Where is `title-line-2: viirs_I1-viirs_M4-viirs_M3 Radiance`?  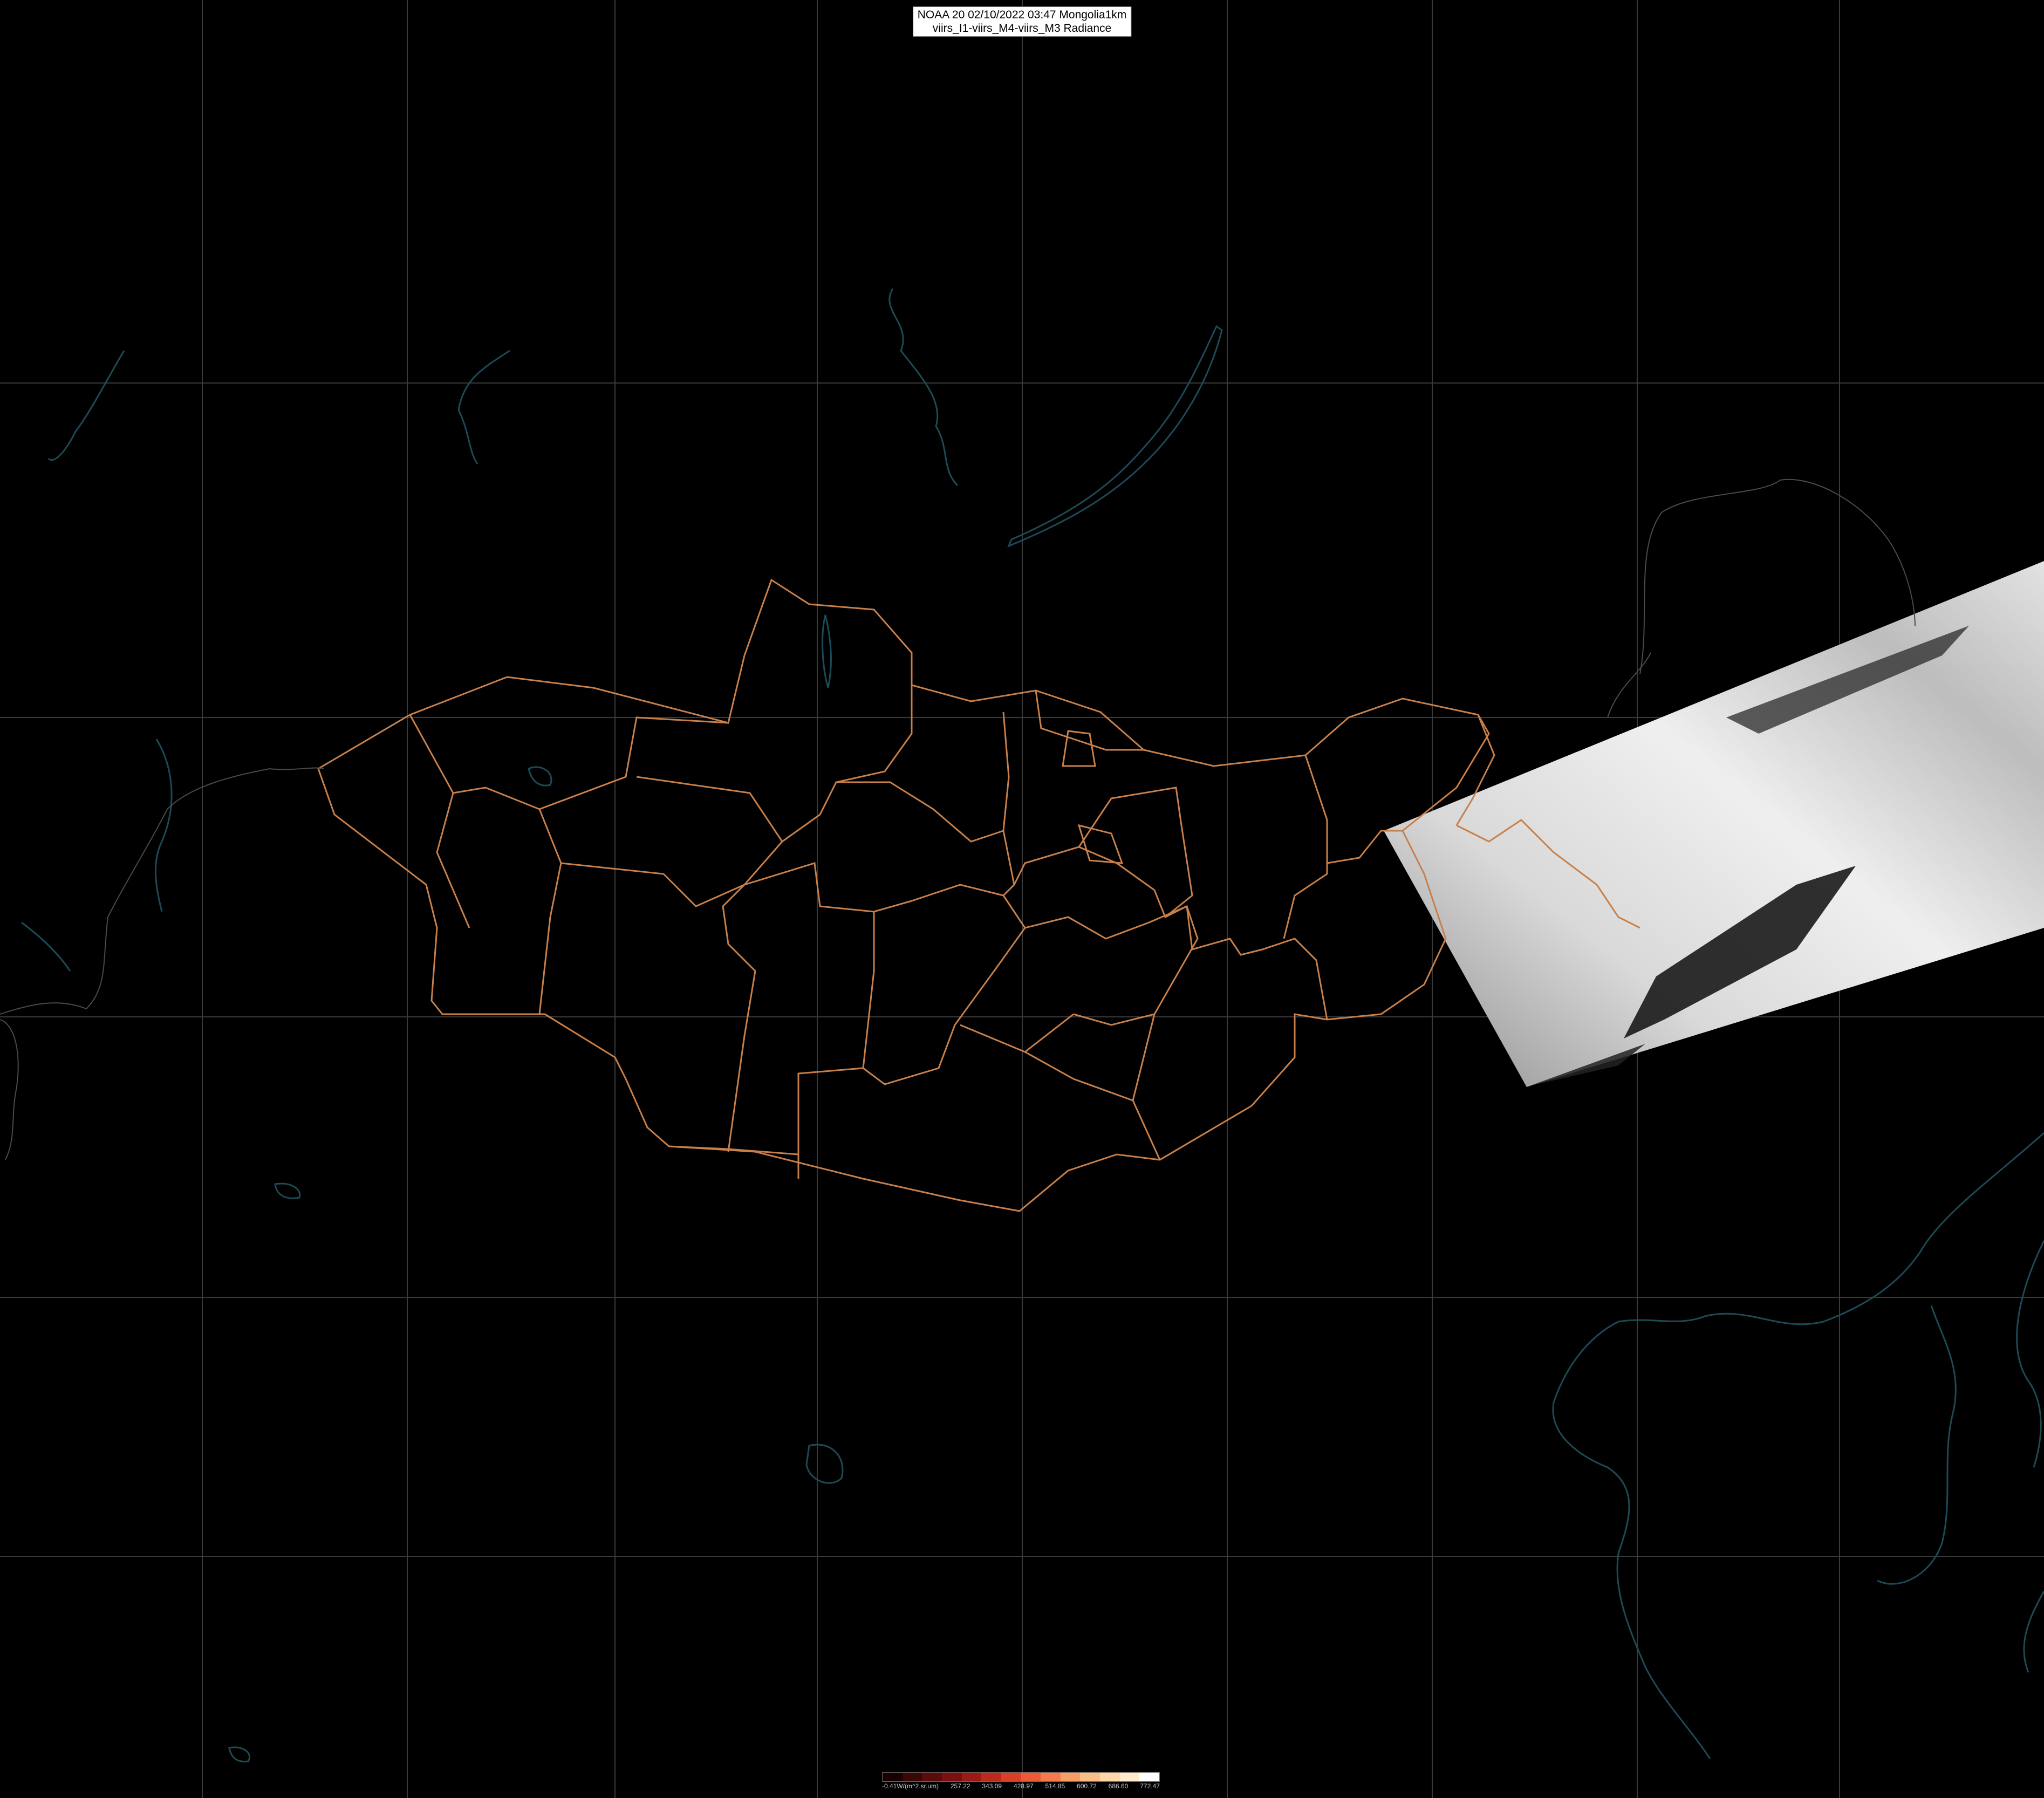
title-line-2: viirs_I1-viirs_M4-viirs_M3 Radiance is located at coordinates (1022, 29).